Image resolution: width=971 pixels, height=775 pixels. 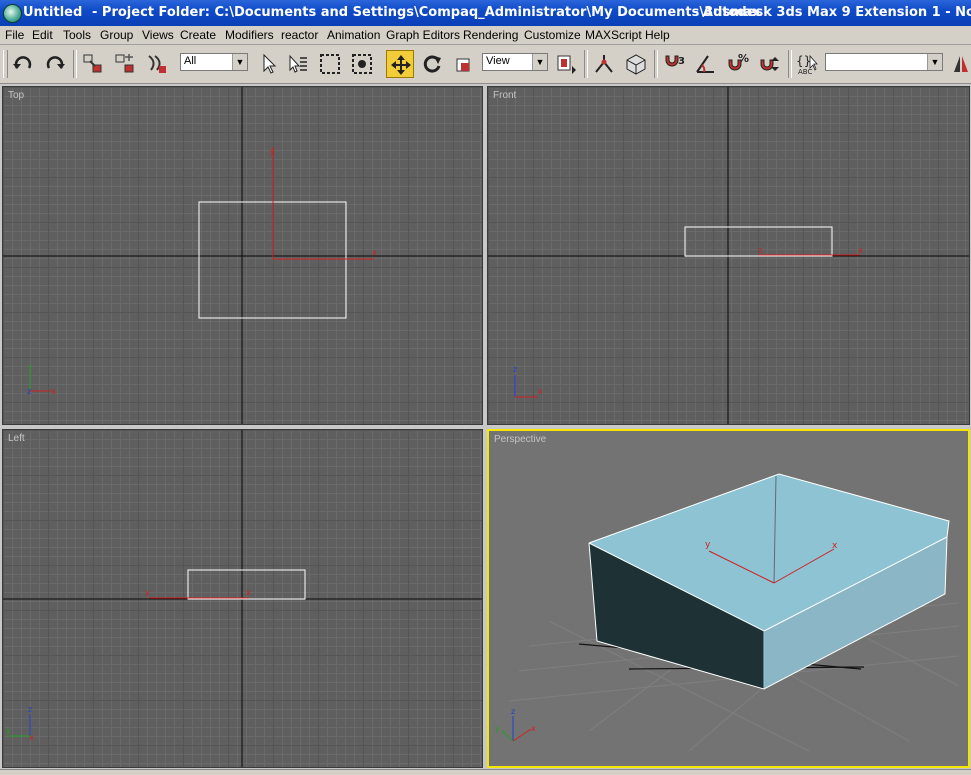 What do you see at coordinates (125, 64) in the screenshot?
I see `unlink-selection-button` at bounding box center [125, 64].